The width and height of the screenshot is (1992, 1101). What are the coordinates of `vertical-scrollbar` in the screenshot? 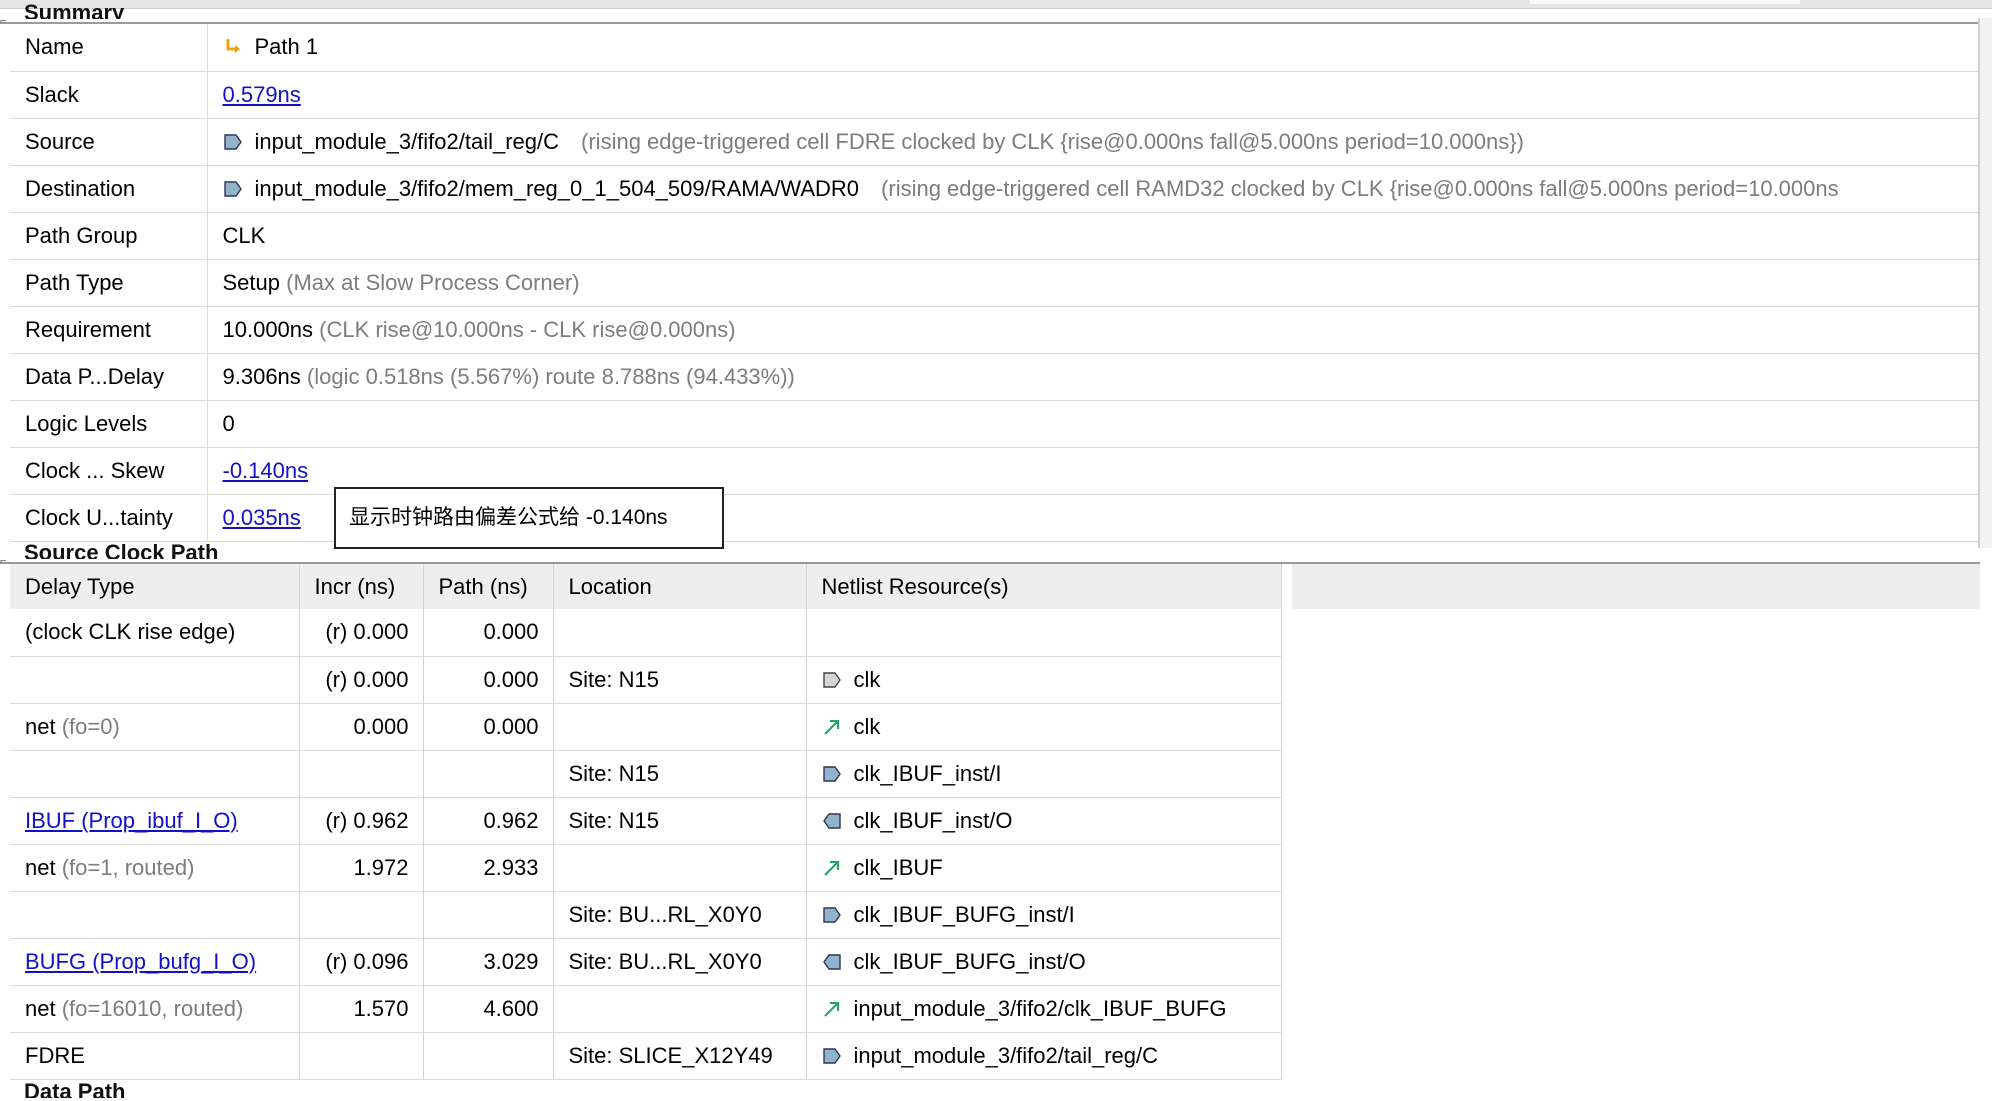 It's located at (1986, 283).